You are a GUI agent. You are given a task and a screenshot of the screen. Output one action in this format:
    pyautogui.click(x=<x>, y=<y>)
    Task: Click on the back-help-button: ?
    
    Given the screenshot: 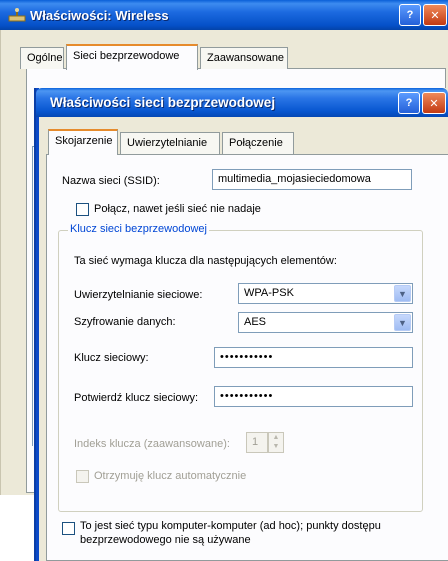 What is the action you would take?
    pyautogui.click(x=410, y=15)
    